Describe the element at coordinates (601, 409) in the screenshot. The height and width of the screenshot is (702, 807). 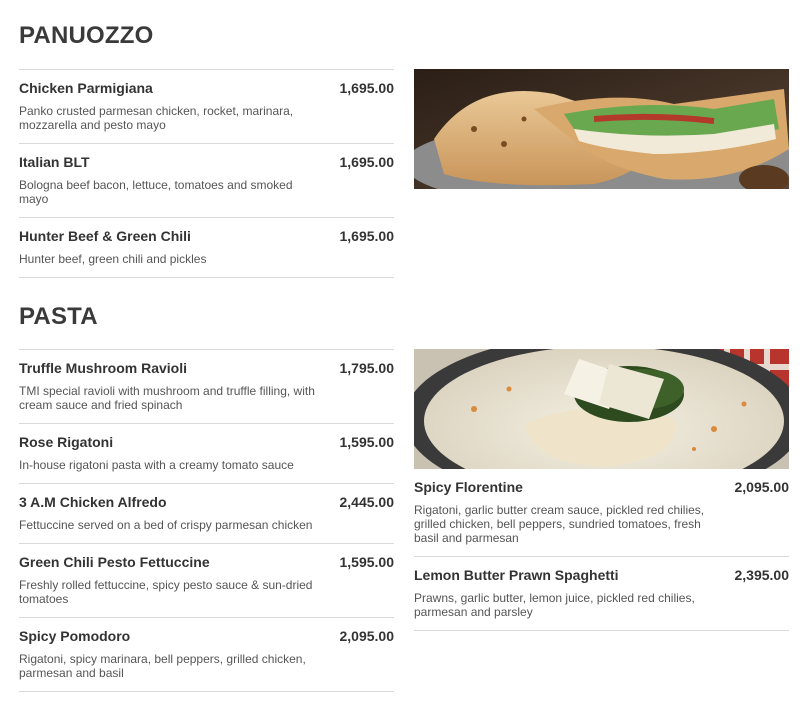
I see `ravioli-pasta-image` at that location.